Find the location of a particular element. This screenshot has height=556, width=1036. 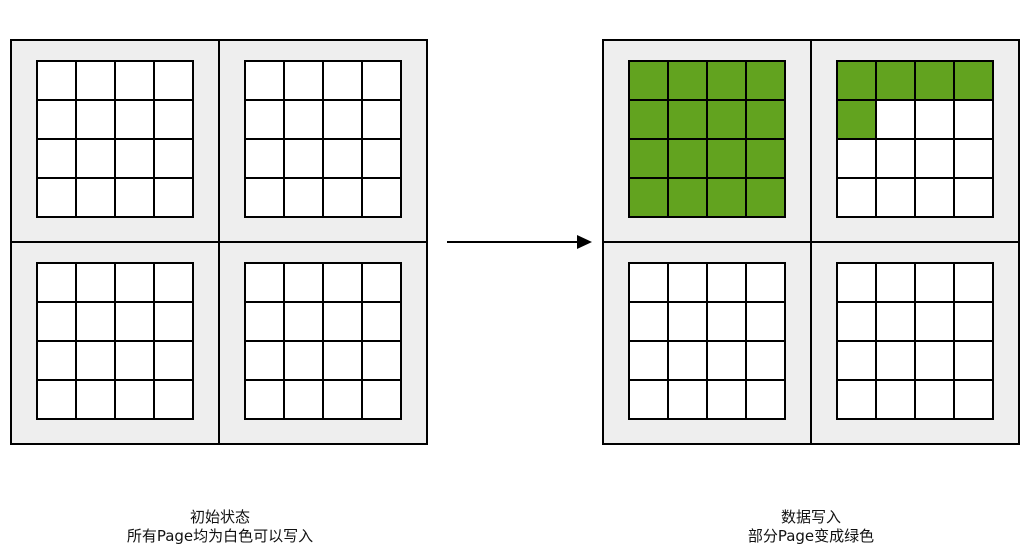

initial-state-subtitle: 所有Page均为白色可以写入 is located at coordinates (220, 536).